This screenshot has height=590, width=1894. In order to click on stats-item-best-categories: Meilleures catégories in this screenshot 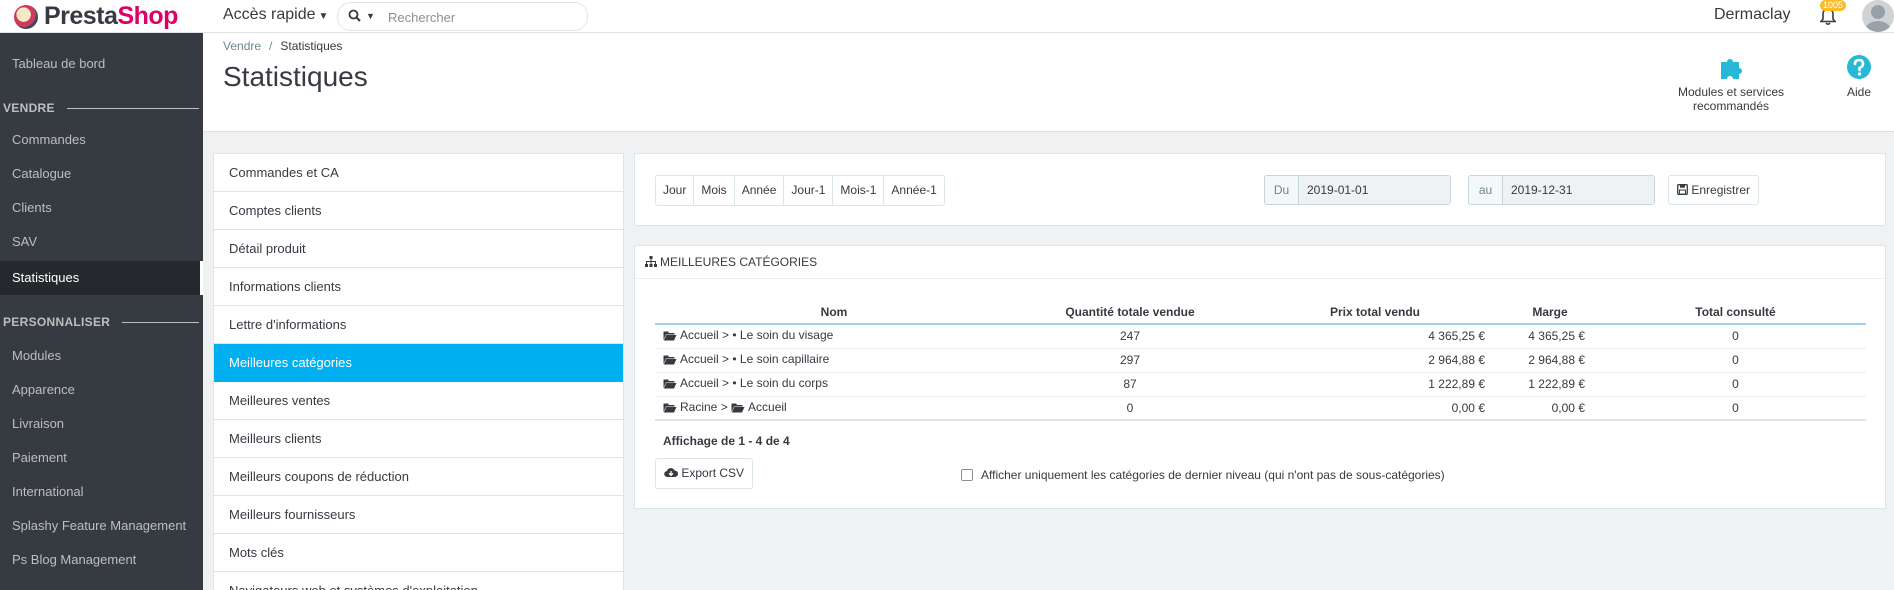, I will do `click(418, 363)`.